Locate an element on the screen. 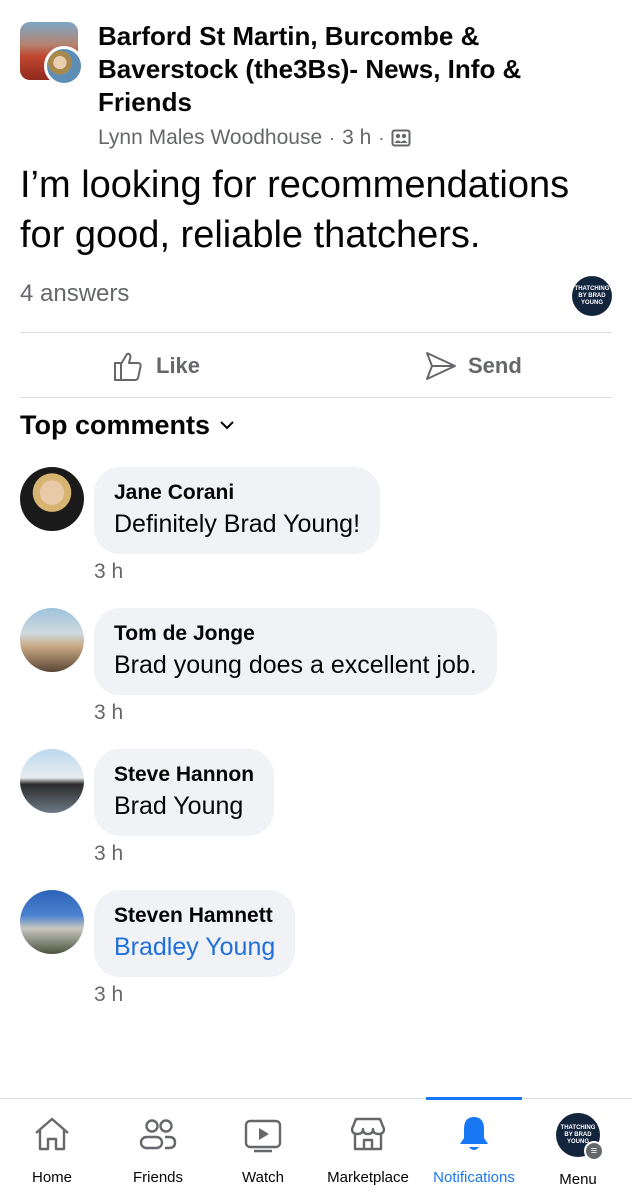 The image size is (632, 1201). send-icon is located at coordinates (441, 366).